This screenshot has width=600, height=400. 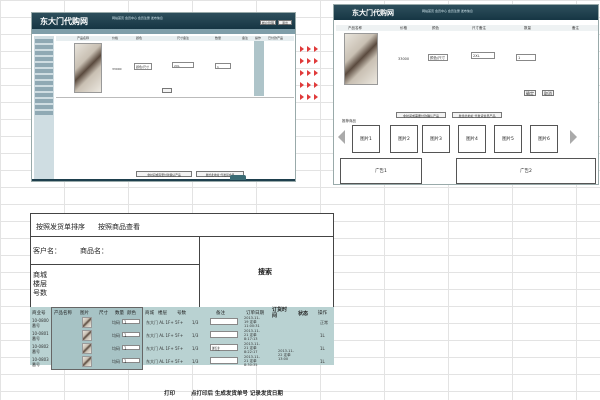 What do you see at coordinates (175, 97) in the screenshot?
I see `left-divider` at bounding box center [175, 97].